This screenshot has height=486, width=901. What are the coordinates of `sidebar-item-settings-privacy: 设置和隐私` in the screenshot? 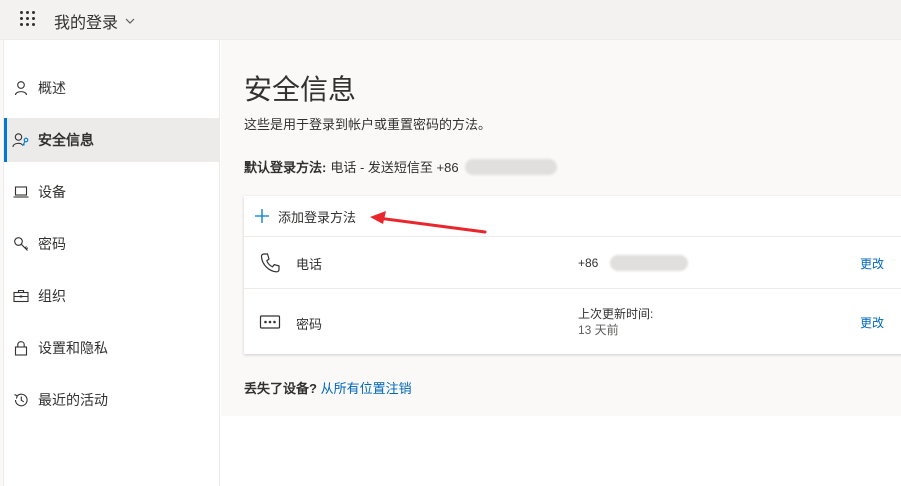 It's located at (112, 348).